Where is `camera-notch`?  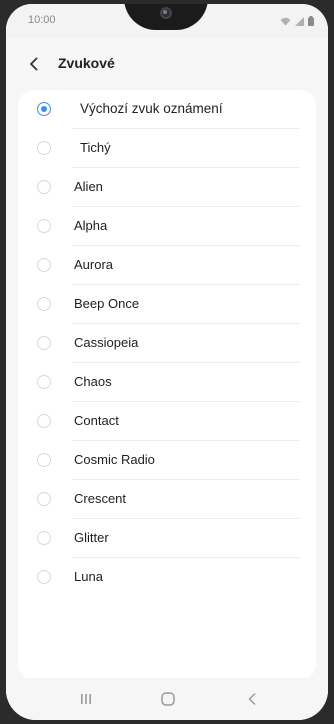 camera-notch is located at coordinates (166, 17).